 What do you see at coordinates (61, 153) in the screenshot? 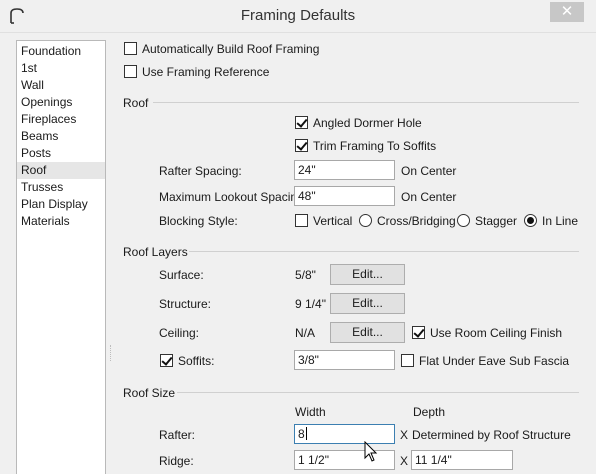
I see `sidebar-item-posts: Posts` at bounding box center [61, 153].